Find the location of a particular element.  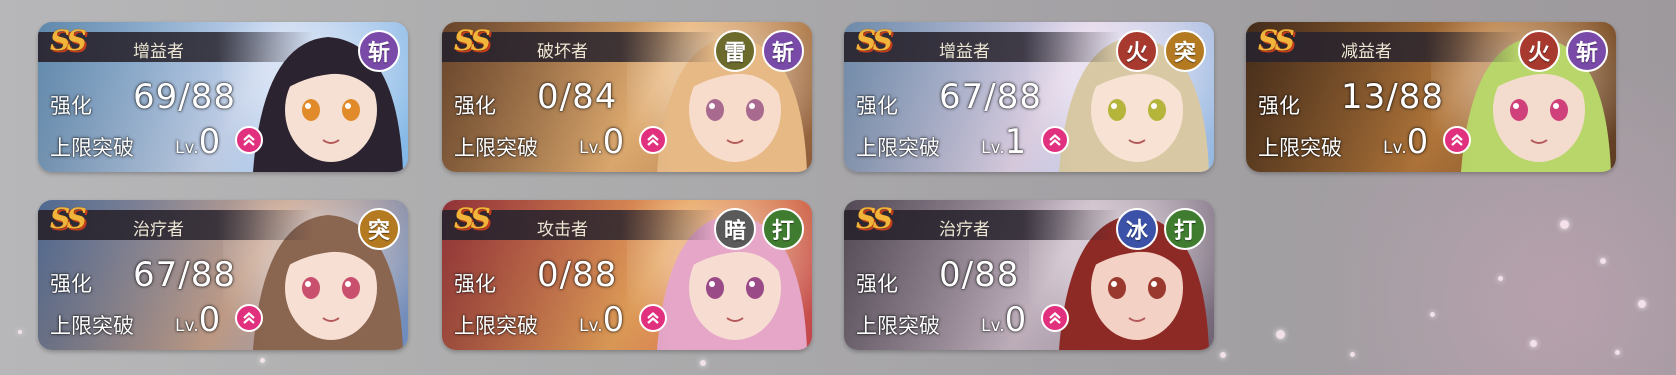

character-card: SS 破坏者 雷斩 强化 0/84 上限突破 Lv.0 is located at coordinates (627, 97).